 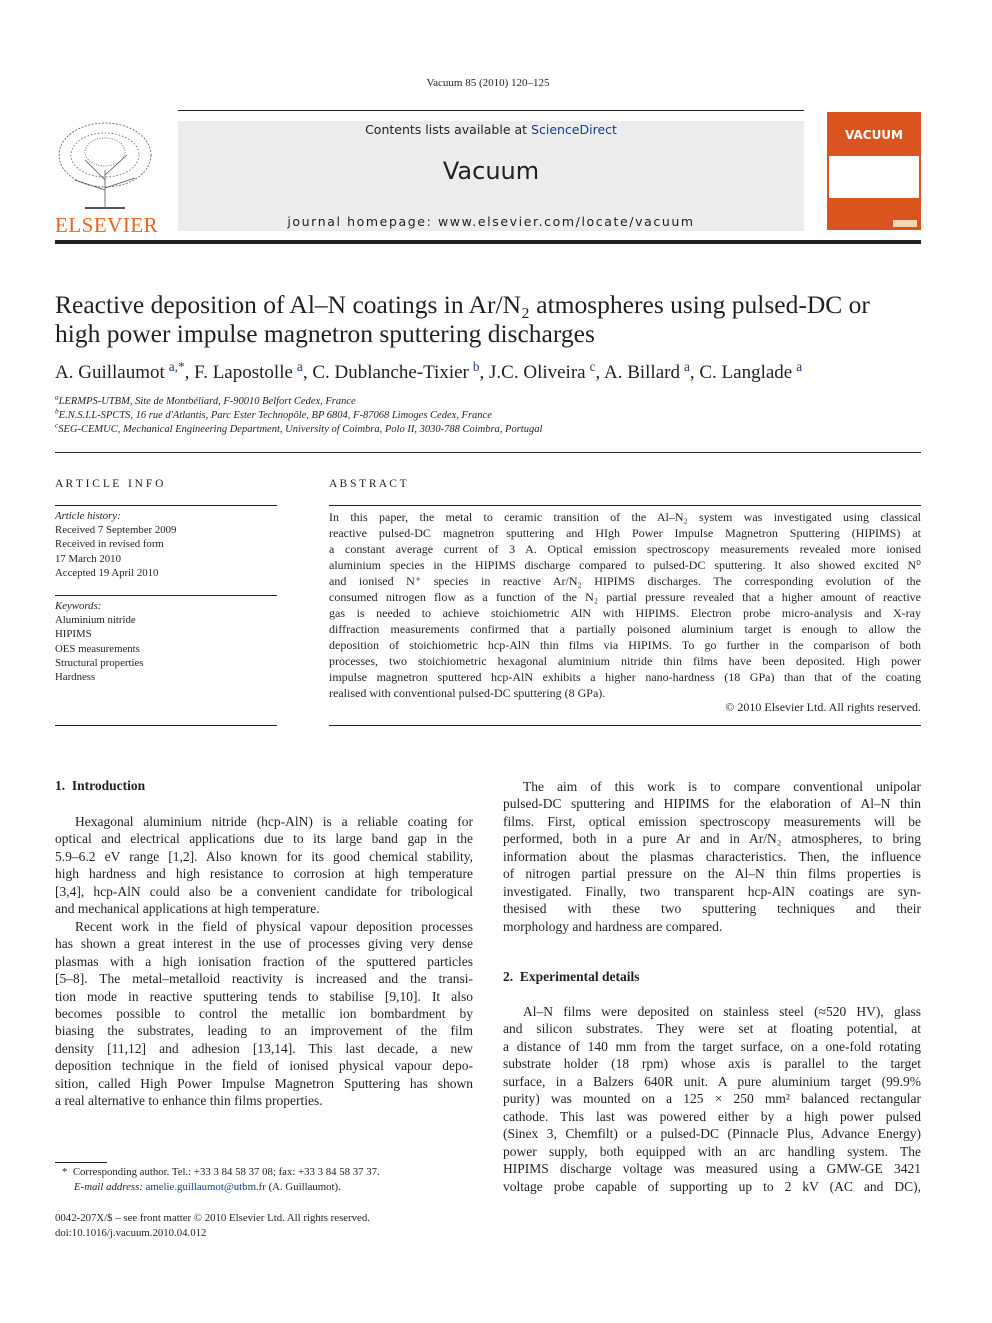 What do you see at coordinates (107, 572) in the screenshot?
I see `history-item: Accepted 19 April 2010` at bounding box center [107, 572].